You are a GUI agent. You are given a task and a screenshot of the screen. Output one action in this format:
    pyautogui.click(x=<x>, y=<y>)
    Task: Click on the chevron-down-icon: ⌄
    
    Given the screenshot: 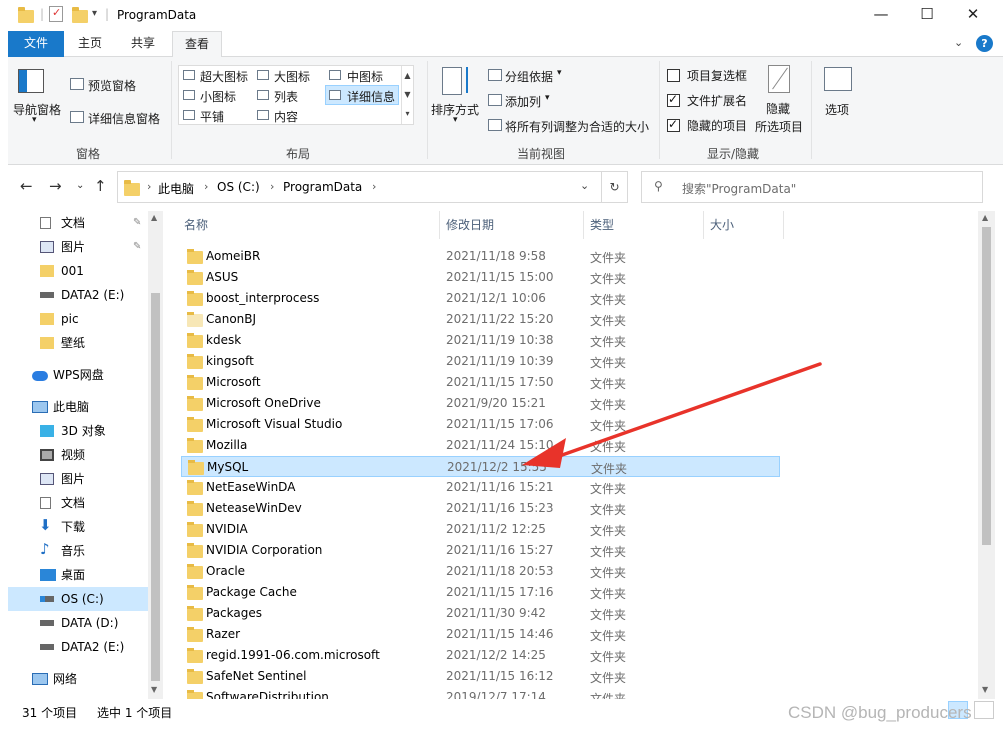 What is the action you would take?
    pyautogui.click(x=584, y=185)
    